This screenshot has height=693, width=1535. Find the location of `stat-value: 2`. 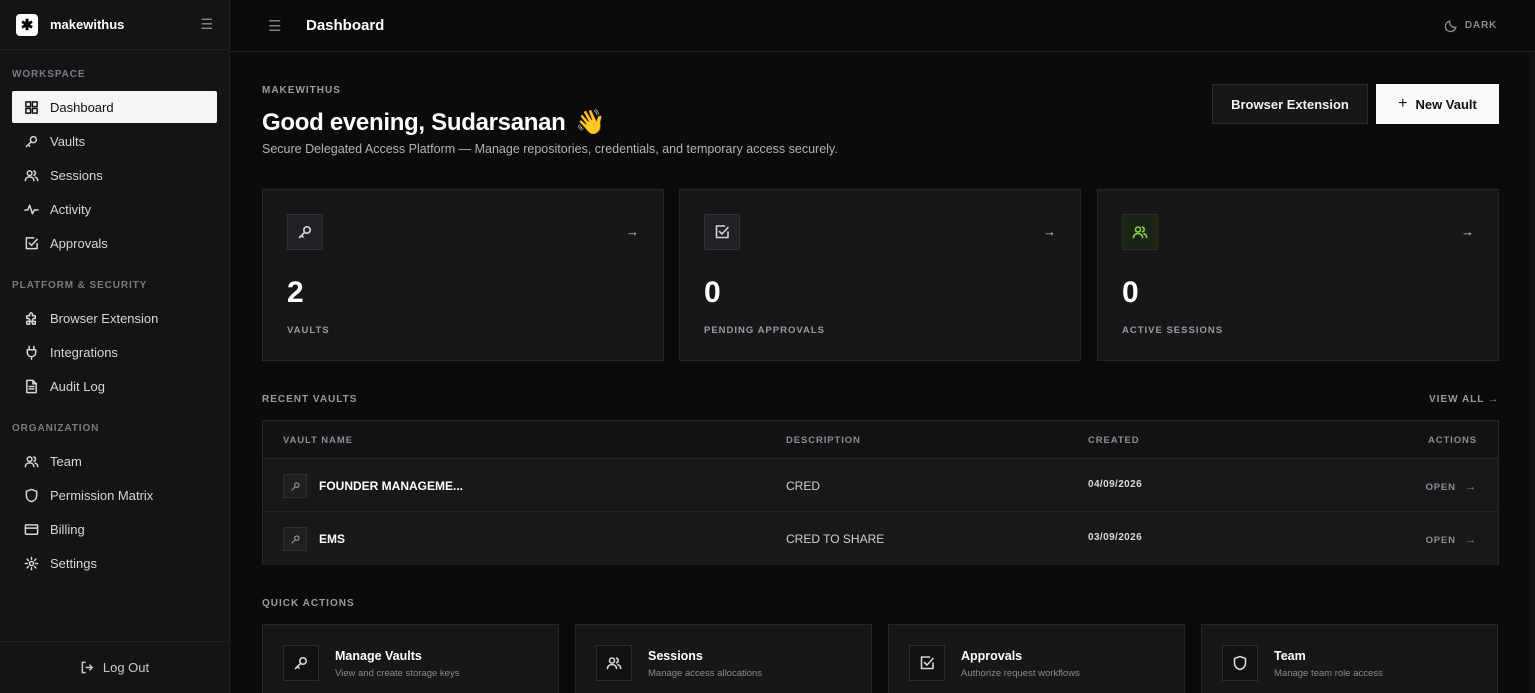

stat-value: 2 is located at coordinates (295, 292).